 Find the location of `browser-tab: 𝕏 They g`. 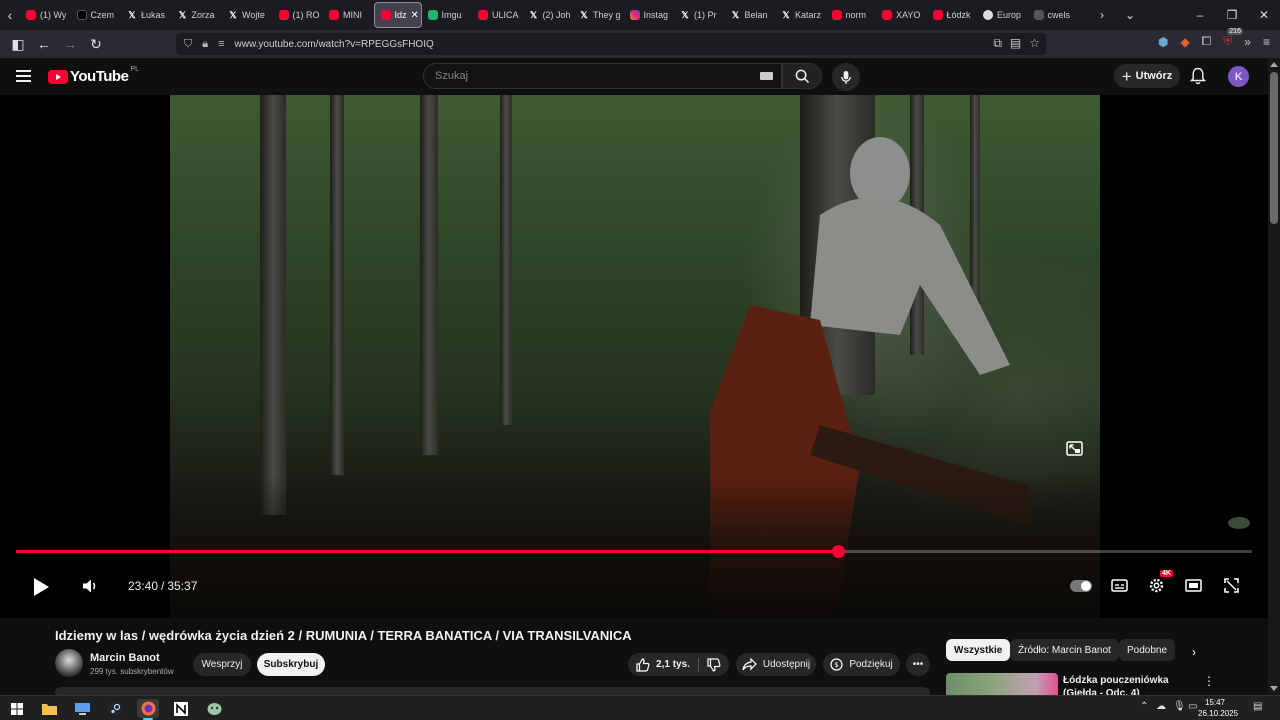

browser-tab: 𝕏 They g is located at coordinates (598, 15).